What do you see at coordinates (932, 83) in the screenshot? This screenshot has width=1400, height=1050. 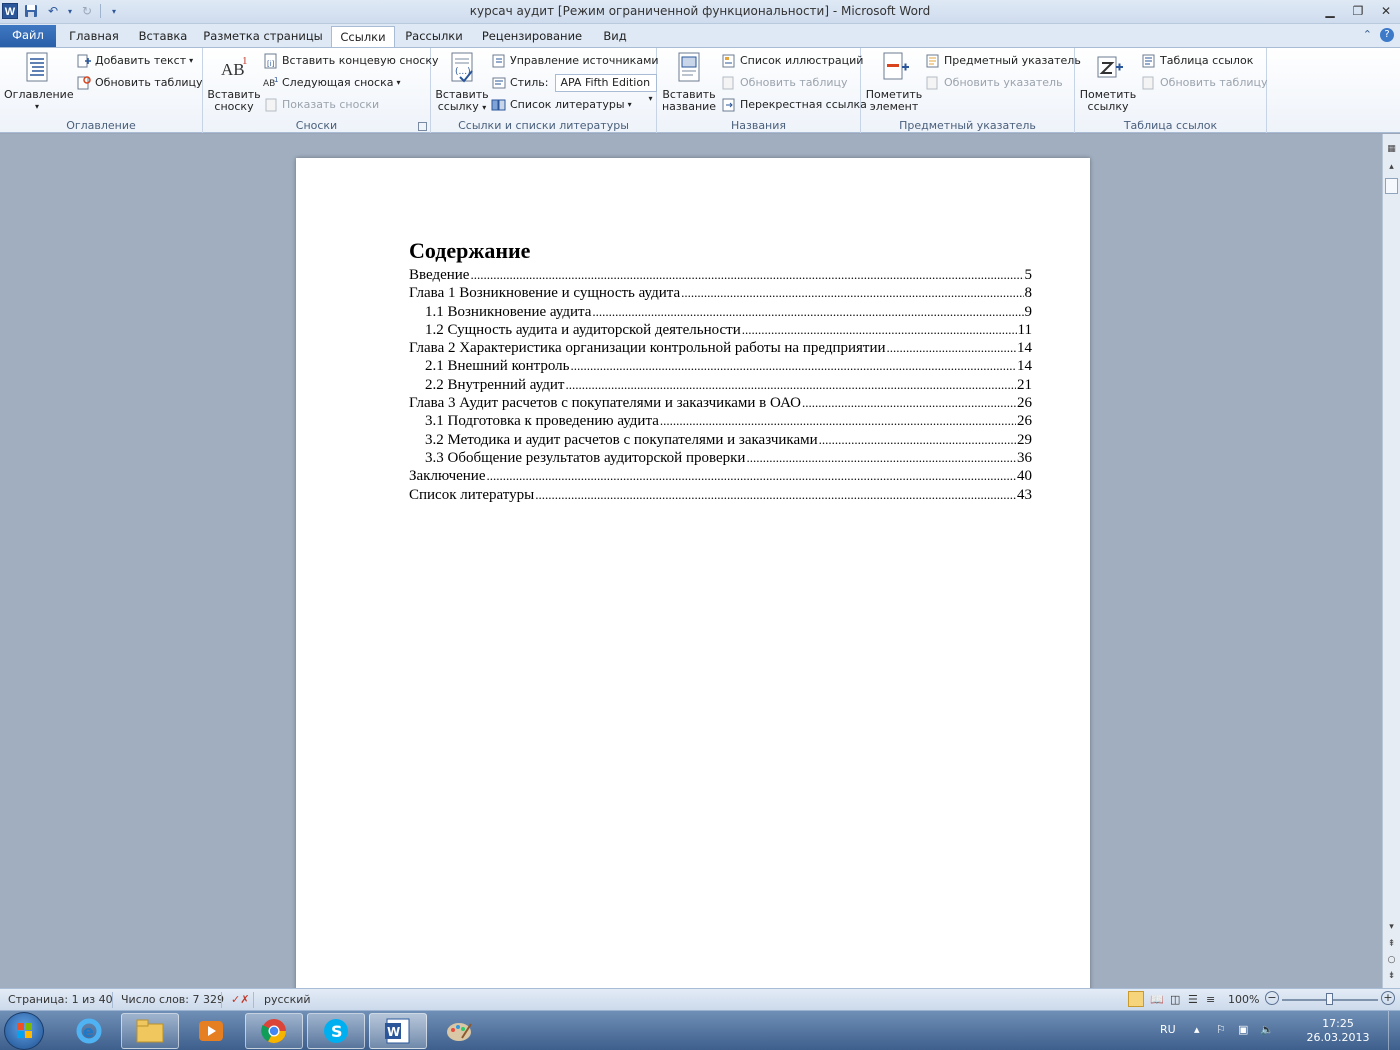 I see `update-index-icon` at bounding box center [932, 83].